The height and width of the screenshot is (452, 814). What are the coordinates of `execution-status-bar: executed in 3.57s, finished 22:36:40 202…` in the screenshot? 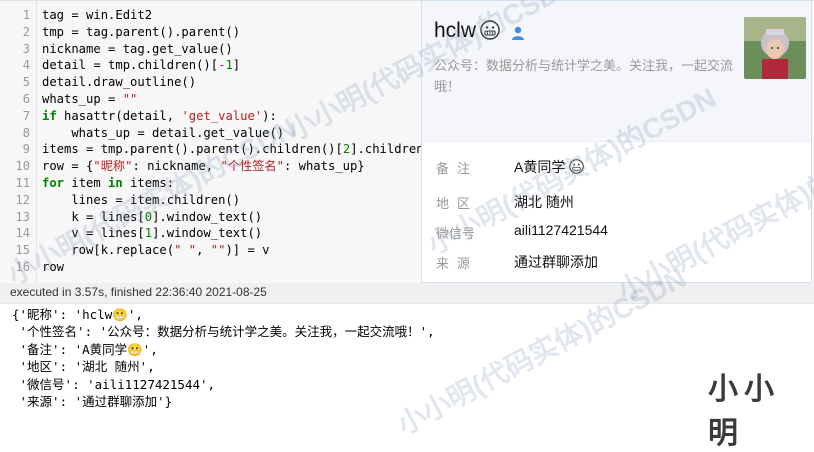 It's located at (407, 293).